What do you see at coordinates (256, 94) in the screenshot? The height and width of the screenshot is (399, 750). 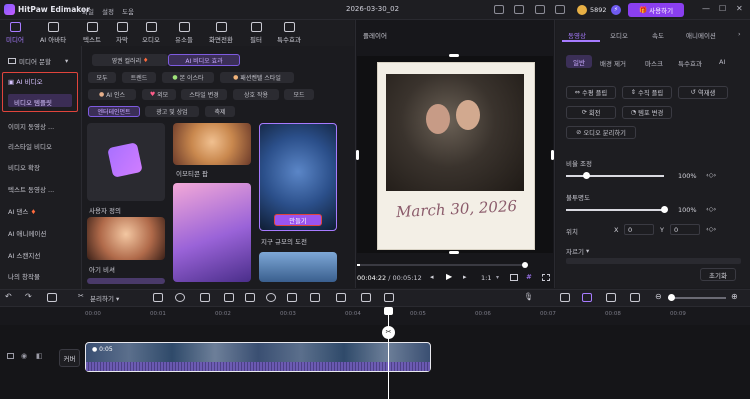 I see `chip-interaction: 상호 작용` at bounding box center [256, 94].